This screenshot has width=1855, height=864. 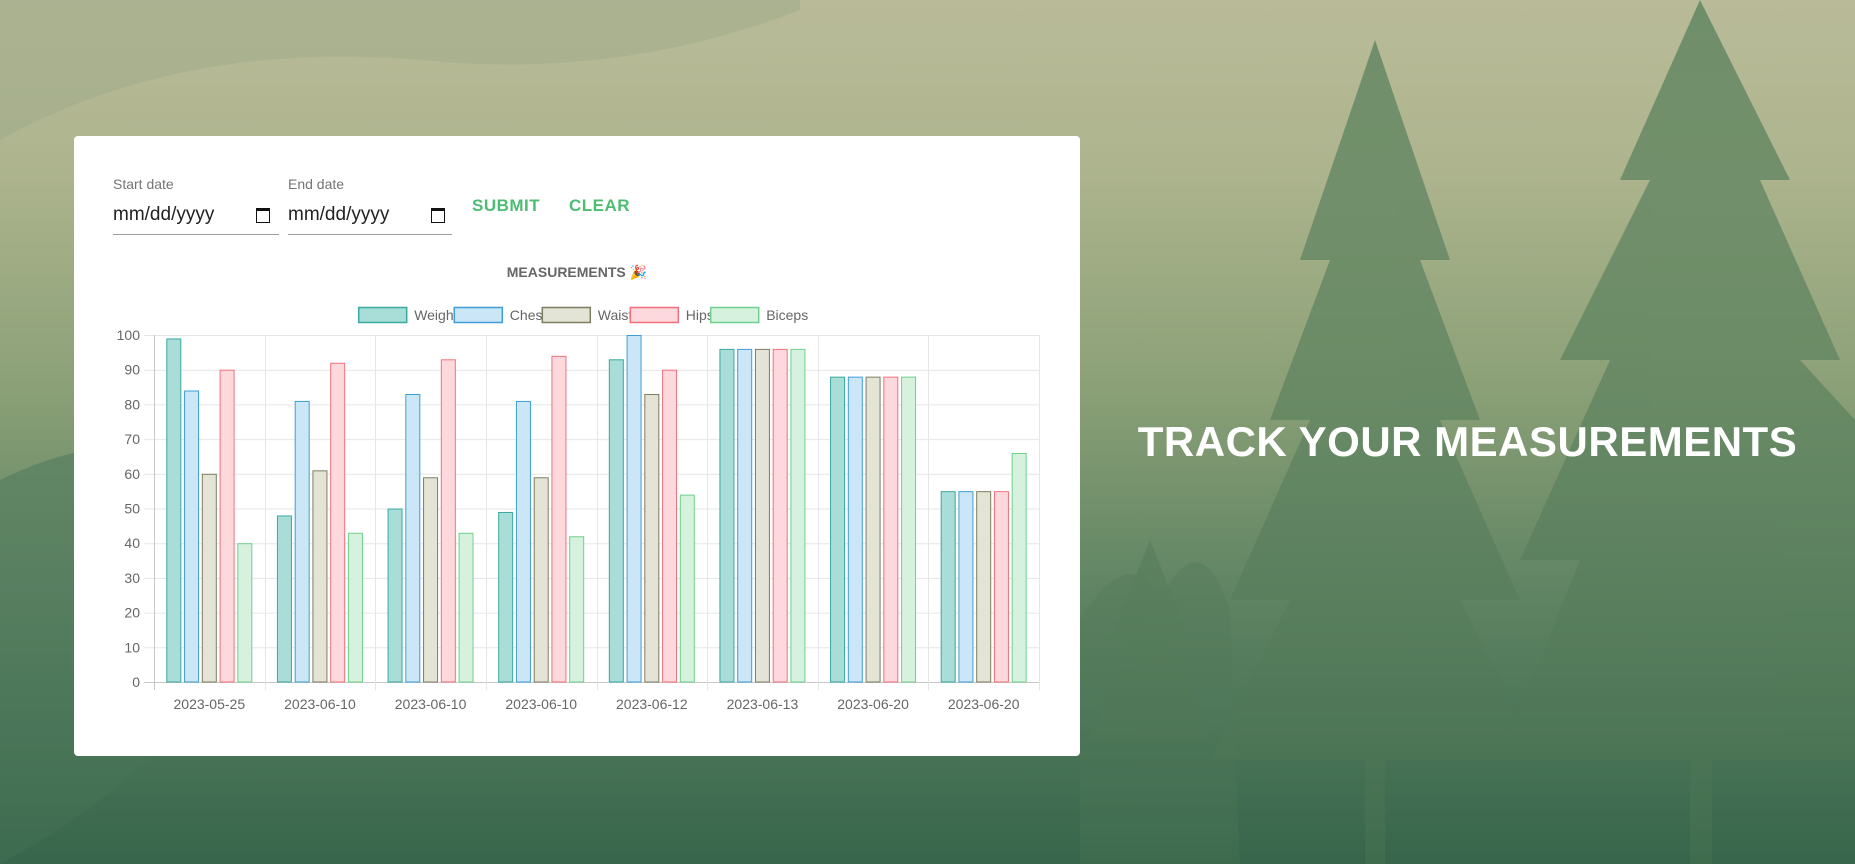 I want to click on legend-label-biceps: Biceps, so click(x=787, y=315).